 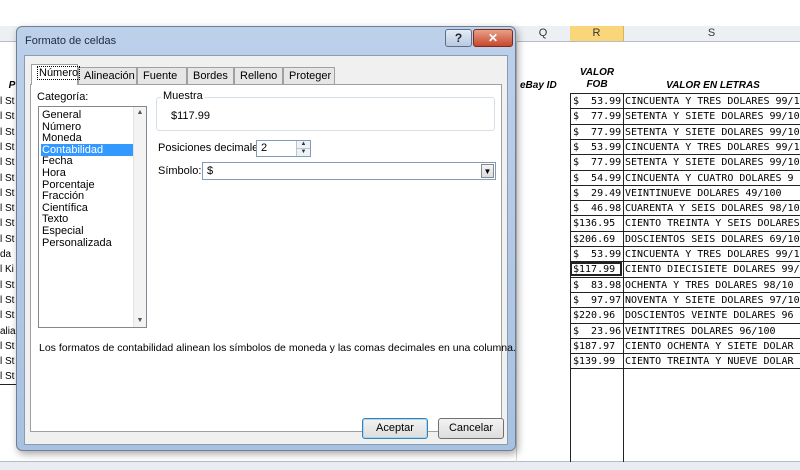 I want to click on dropdown-arrow-icon: ▼, so click(x=487, y=171).